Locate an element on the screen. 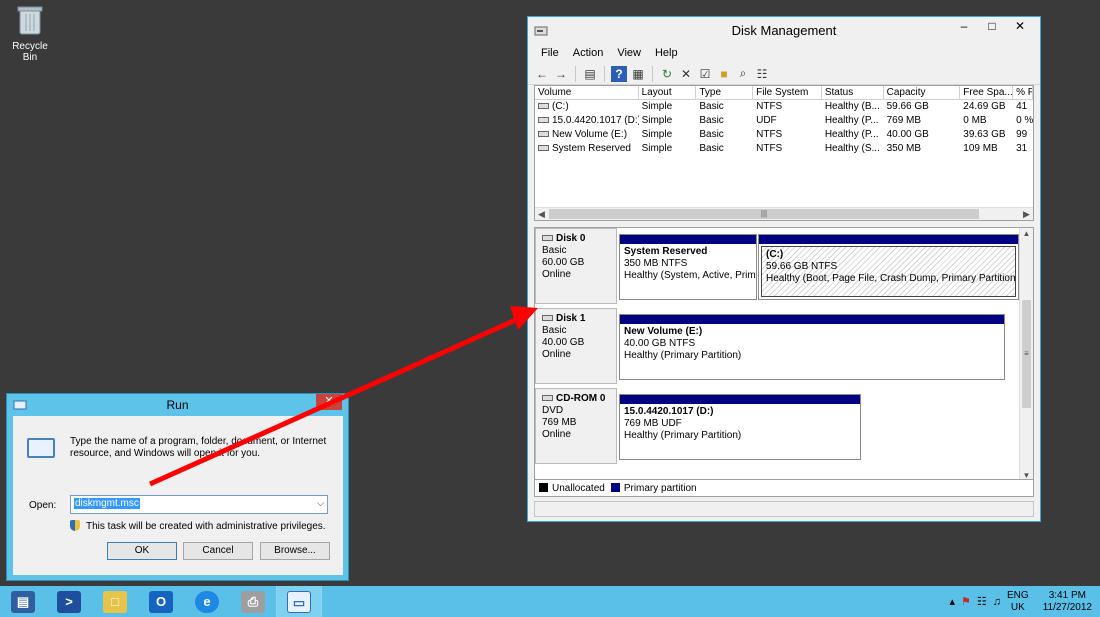 This screenshot has height=617, width=1100. menu-action: Action is located at coordinates (588, 54).